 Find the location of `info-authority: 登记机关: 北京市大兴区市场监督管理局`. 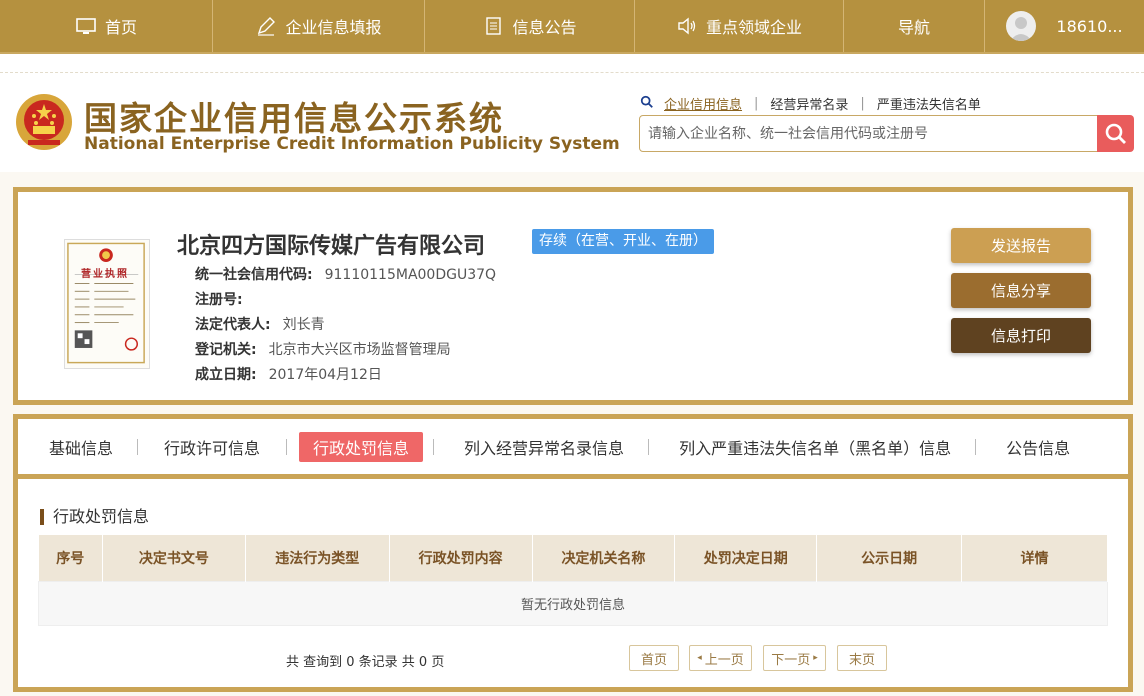

info-authority: 登记机关: 北京市大兴区市场监督管理局 is located at coordinates (323, 349).